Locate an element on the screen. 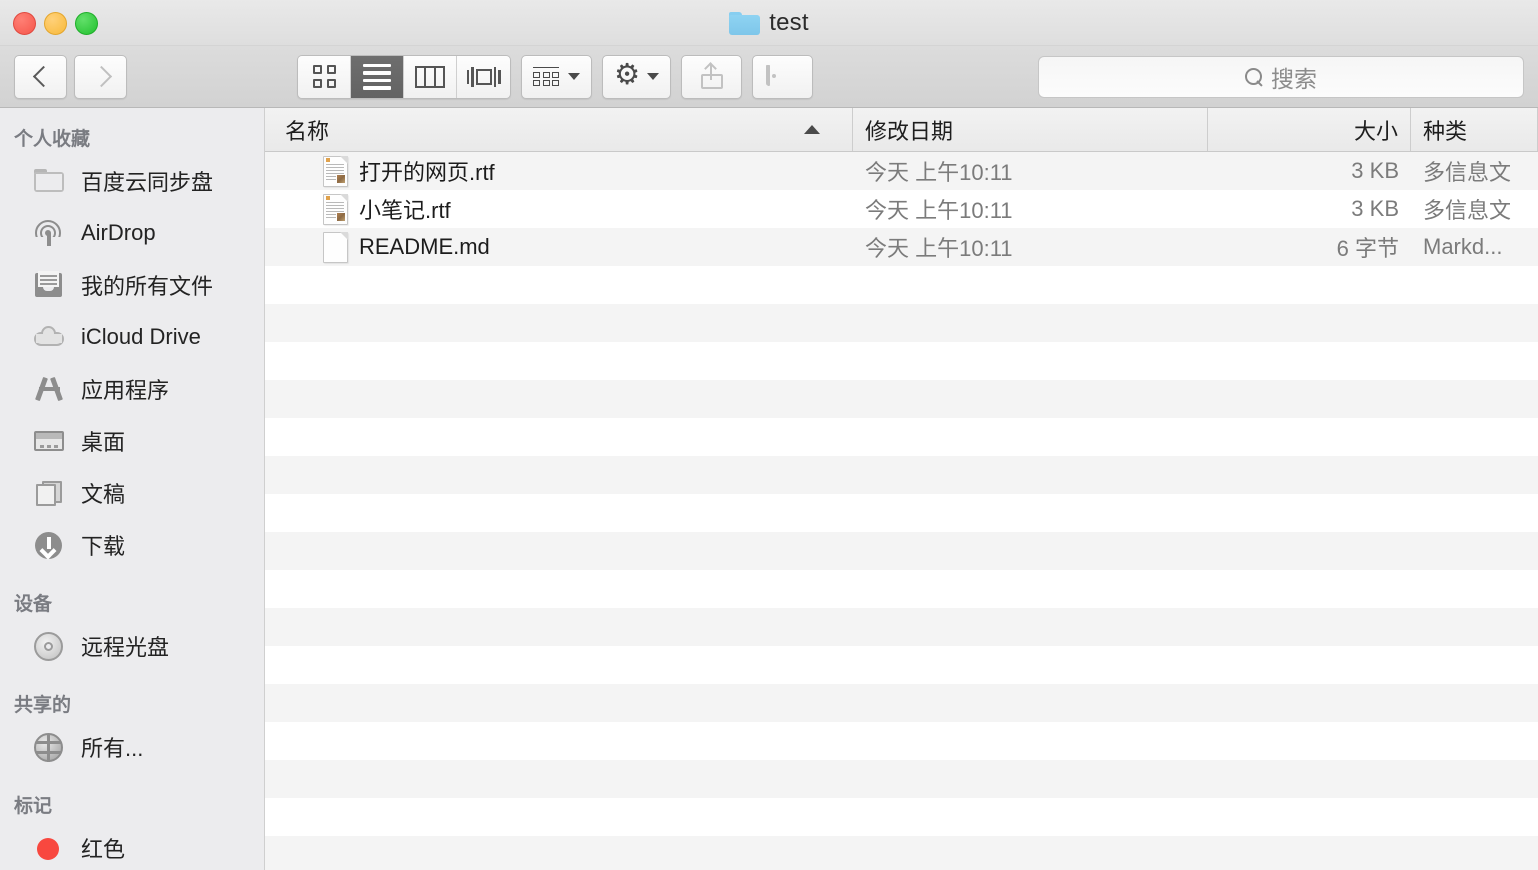 The width and height of the screenshot is (1538, 870). list-view-button is located at coordinates (377, 76).